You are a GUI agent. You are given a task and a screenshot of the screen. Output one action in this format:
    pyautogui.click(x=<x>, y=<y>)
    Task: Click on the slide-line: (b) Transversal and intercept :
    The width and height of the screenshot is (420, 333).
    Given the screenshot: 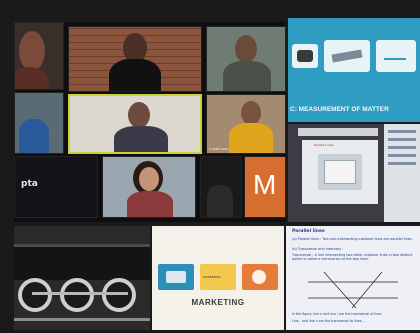 What is the action you would take?
    pyautogui.click(x=318, y=249)
    